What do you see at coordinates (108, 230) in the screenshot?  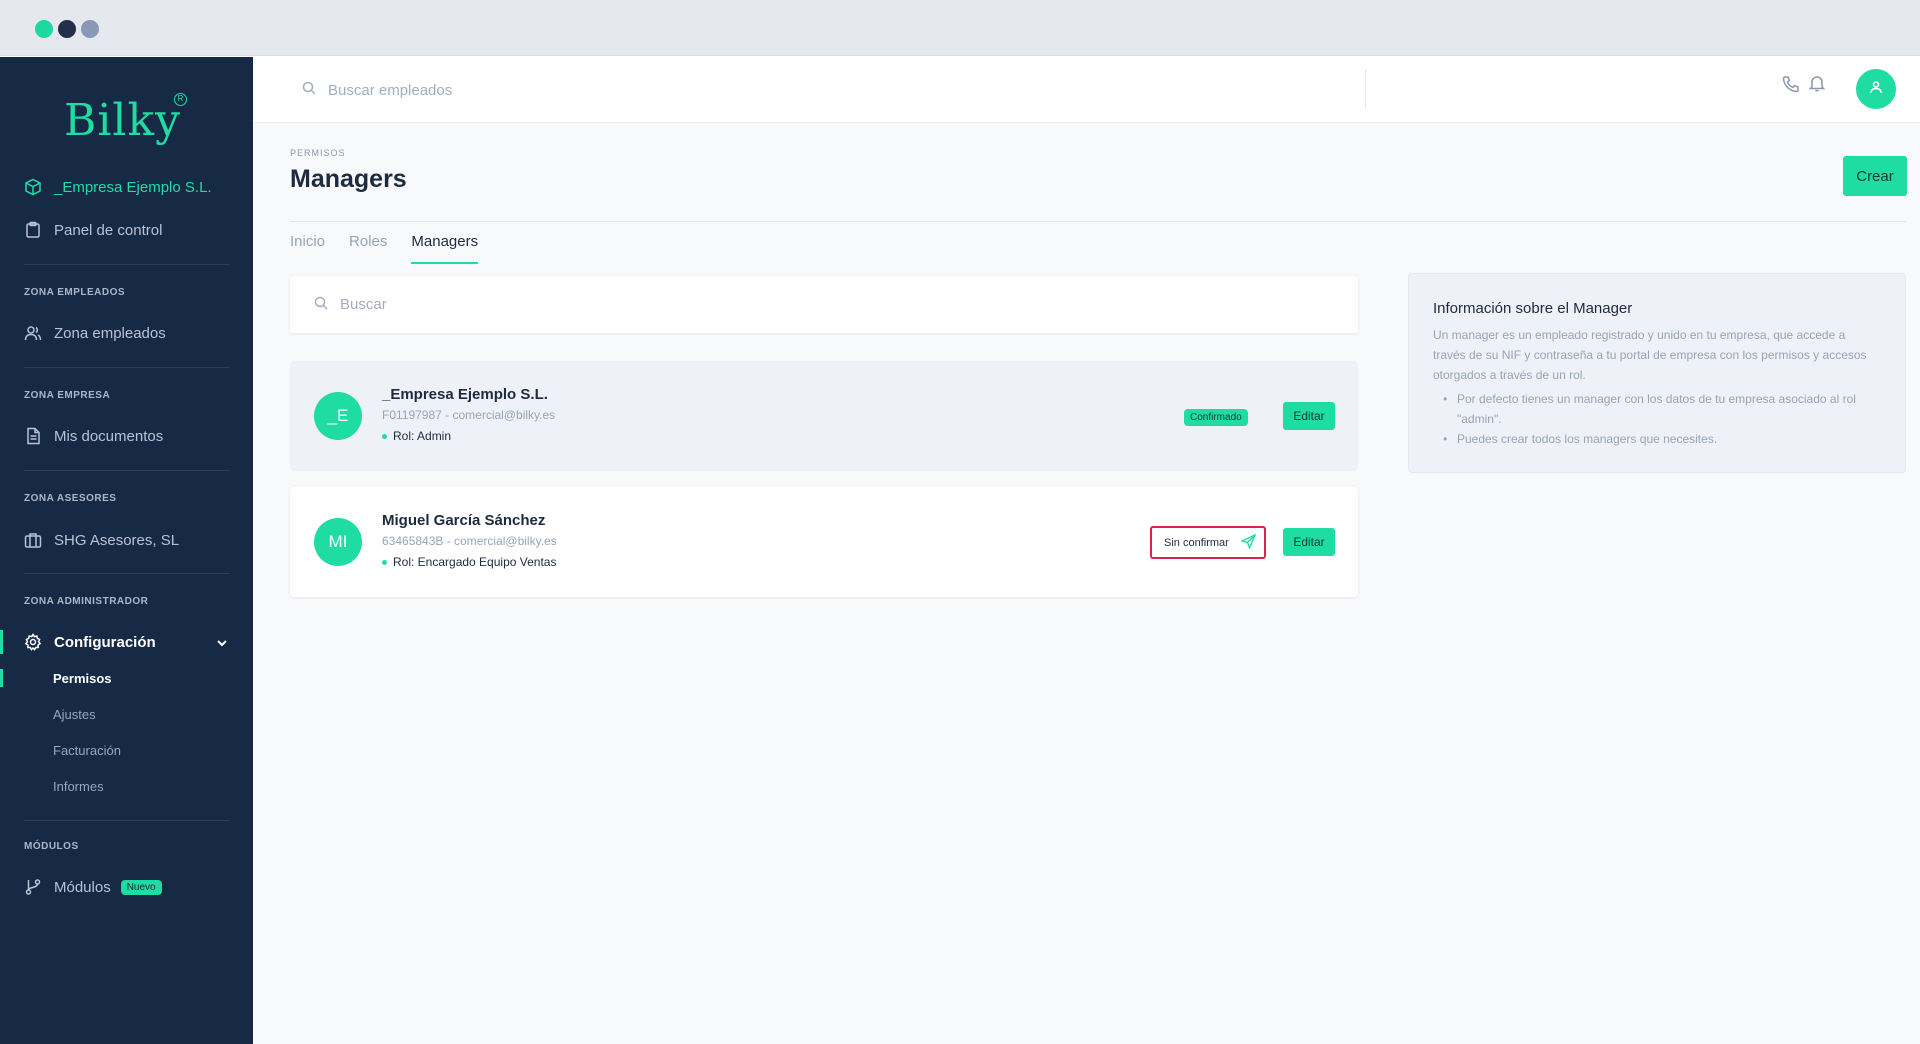 I see `sidebar-item-label: Panel de control` at bounding box center [108, 230].